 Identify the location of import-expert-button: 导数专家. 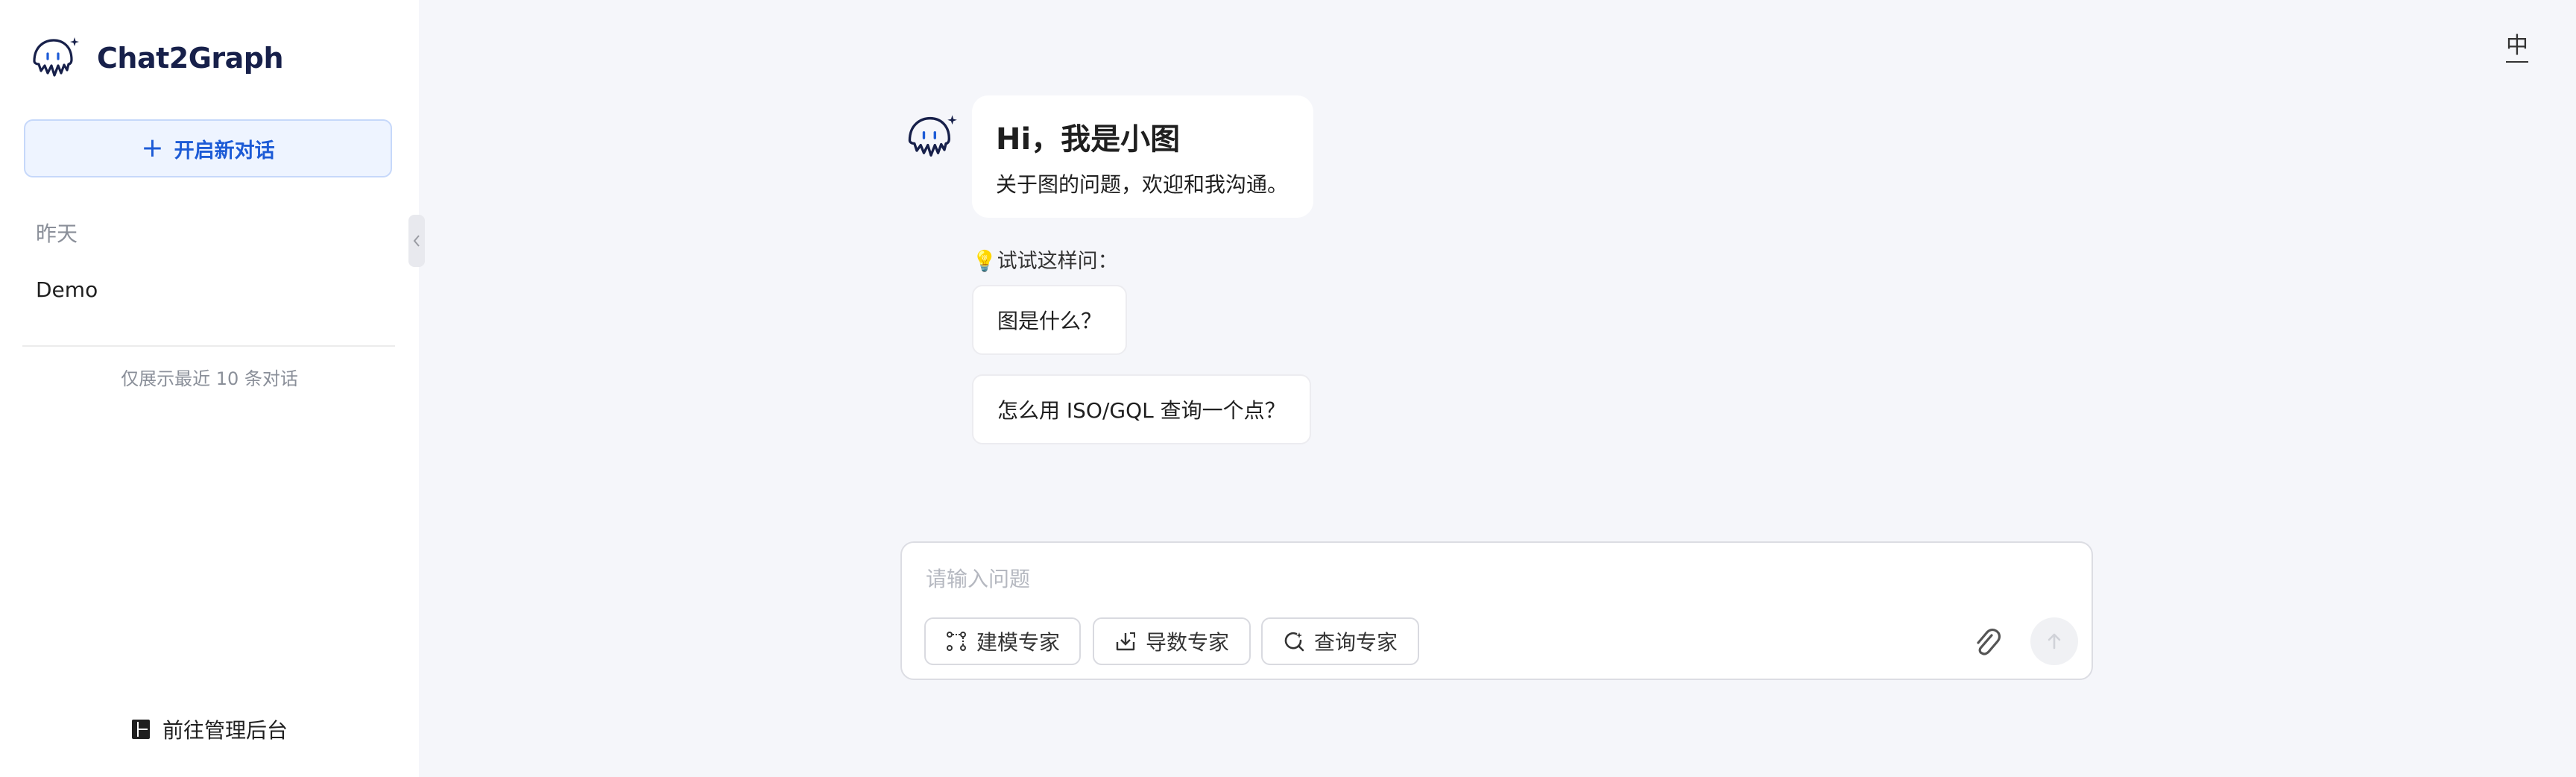
(1172, 641).